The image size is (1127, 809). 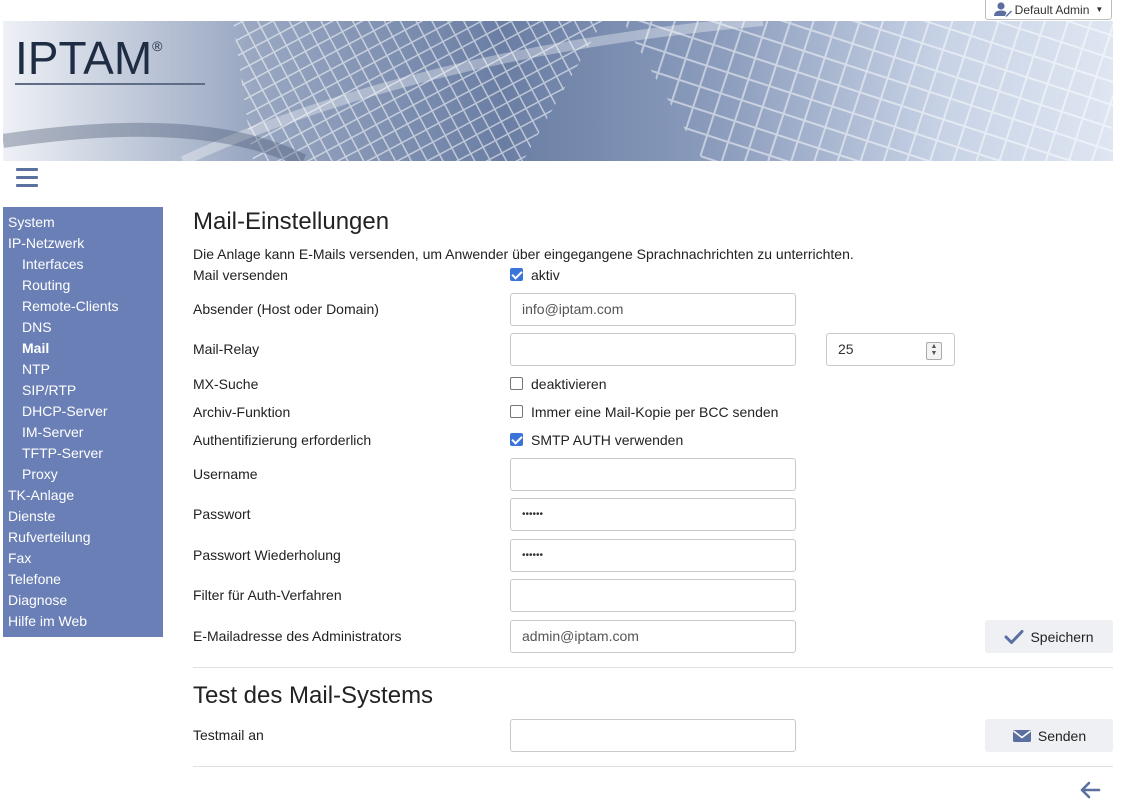 What do you see at coordinates (1052, 9) in the screenshot?
I see `user-name: Default Admin` at bounding box center [1052, 9].